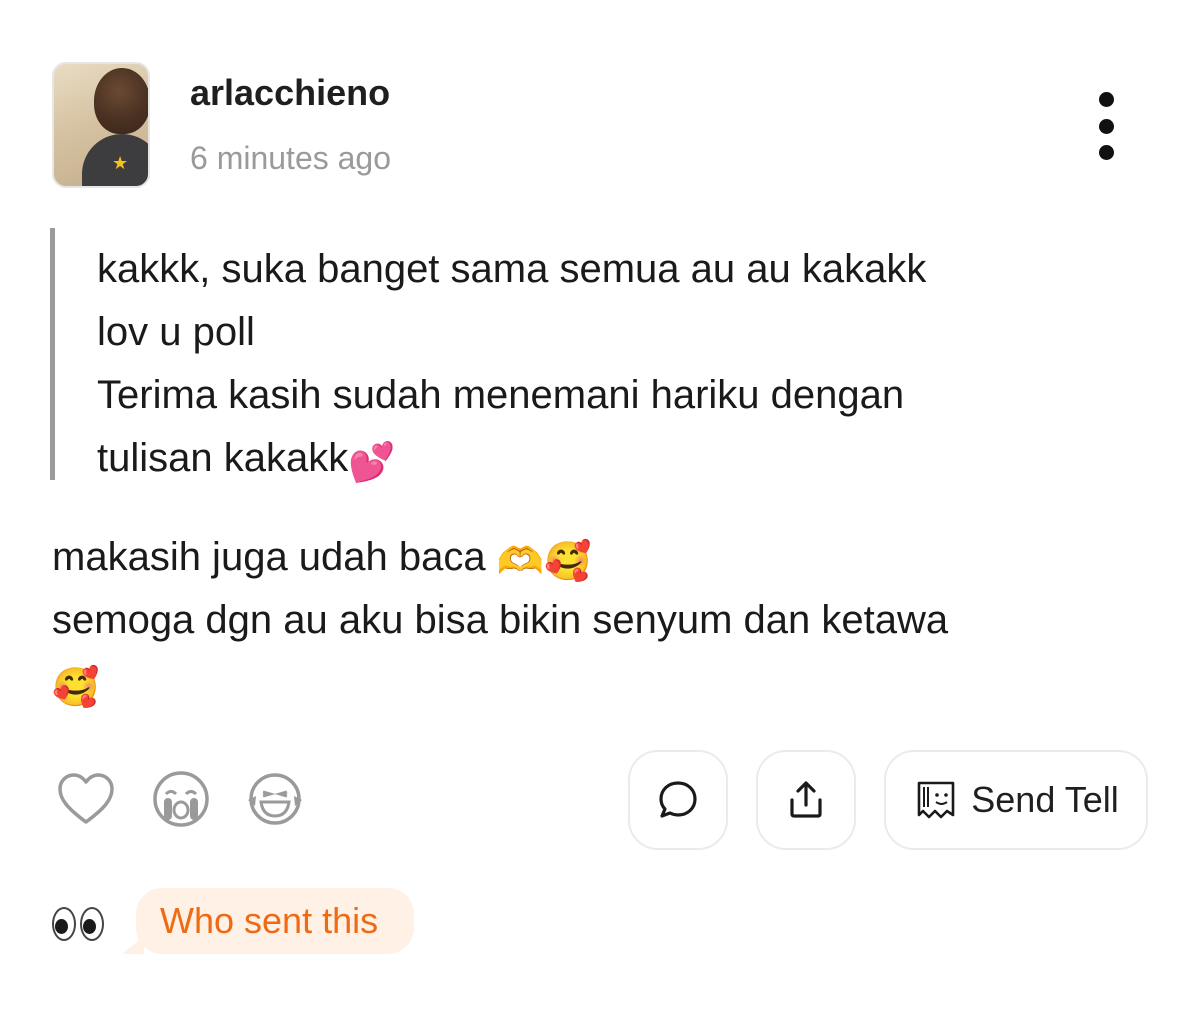 This screenshot has height=1014, width=1200. Describe the element at coordinates (121, 101) in the screenshot. I see `avatar-hair` at that location.